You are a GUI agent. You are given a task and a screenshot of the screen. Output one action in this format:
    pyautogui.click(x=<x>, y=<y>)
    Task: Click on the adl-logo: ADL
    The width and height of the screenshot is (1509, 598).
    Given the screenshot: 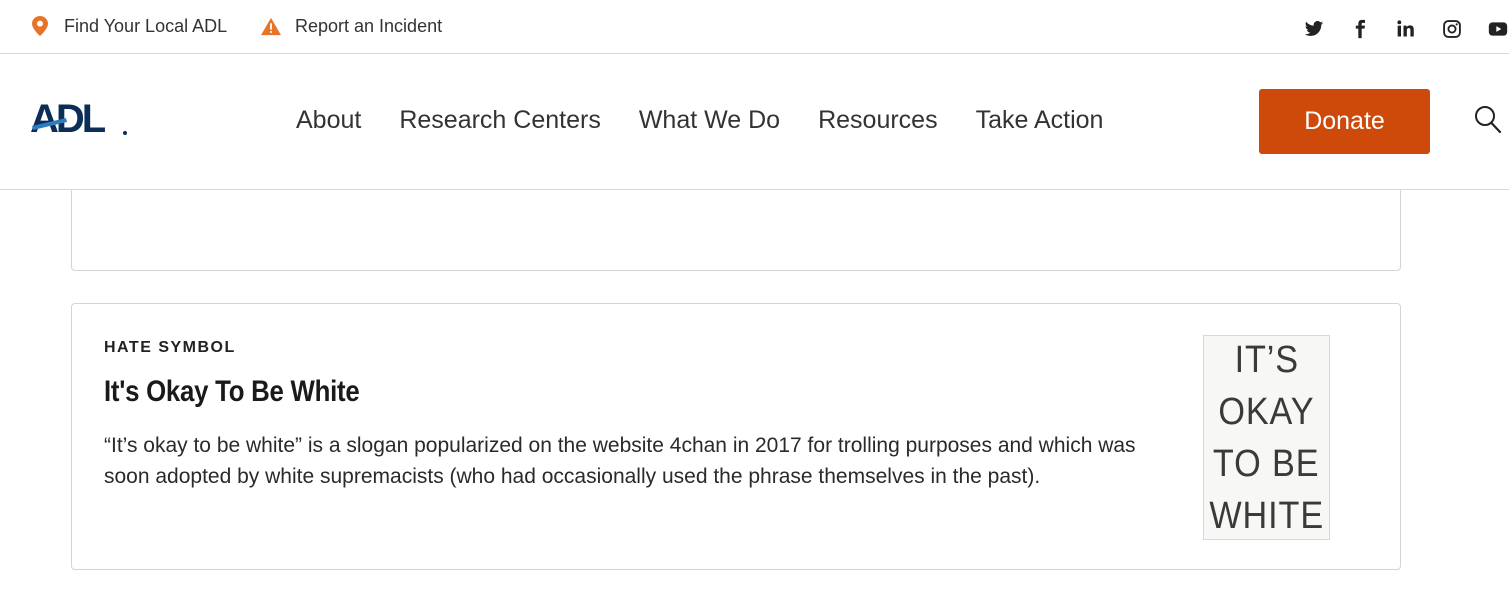 What is the action you would take?
    pyautogui.click(x=80, y=119)
    